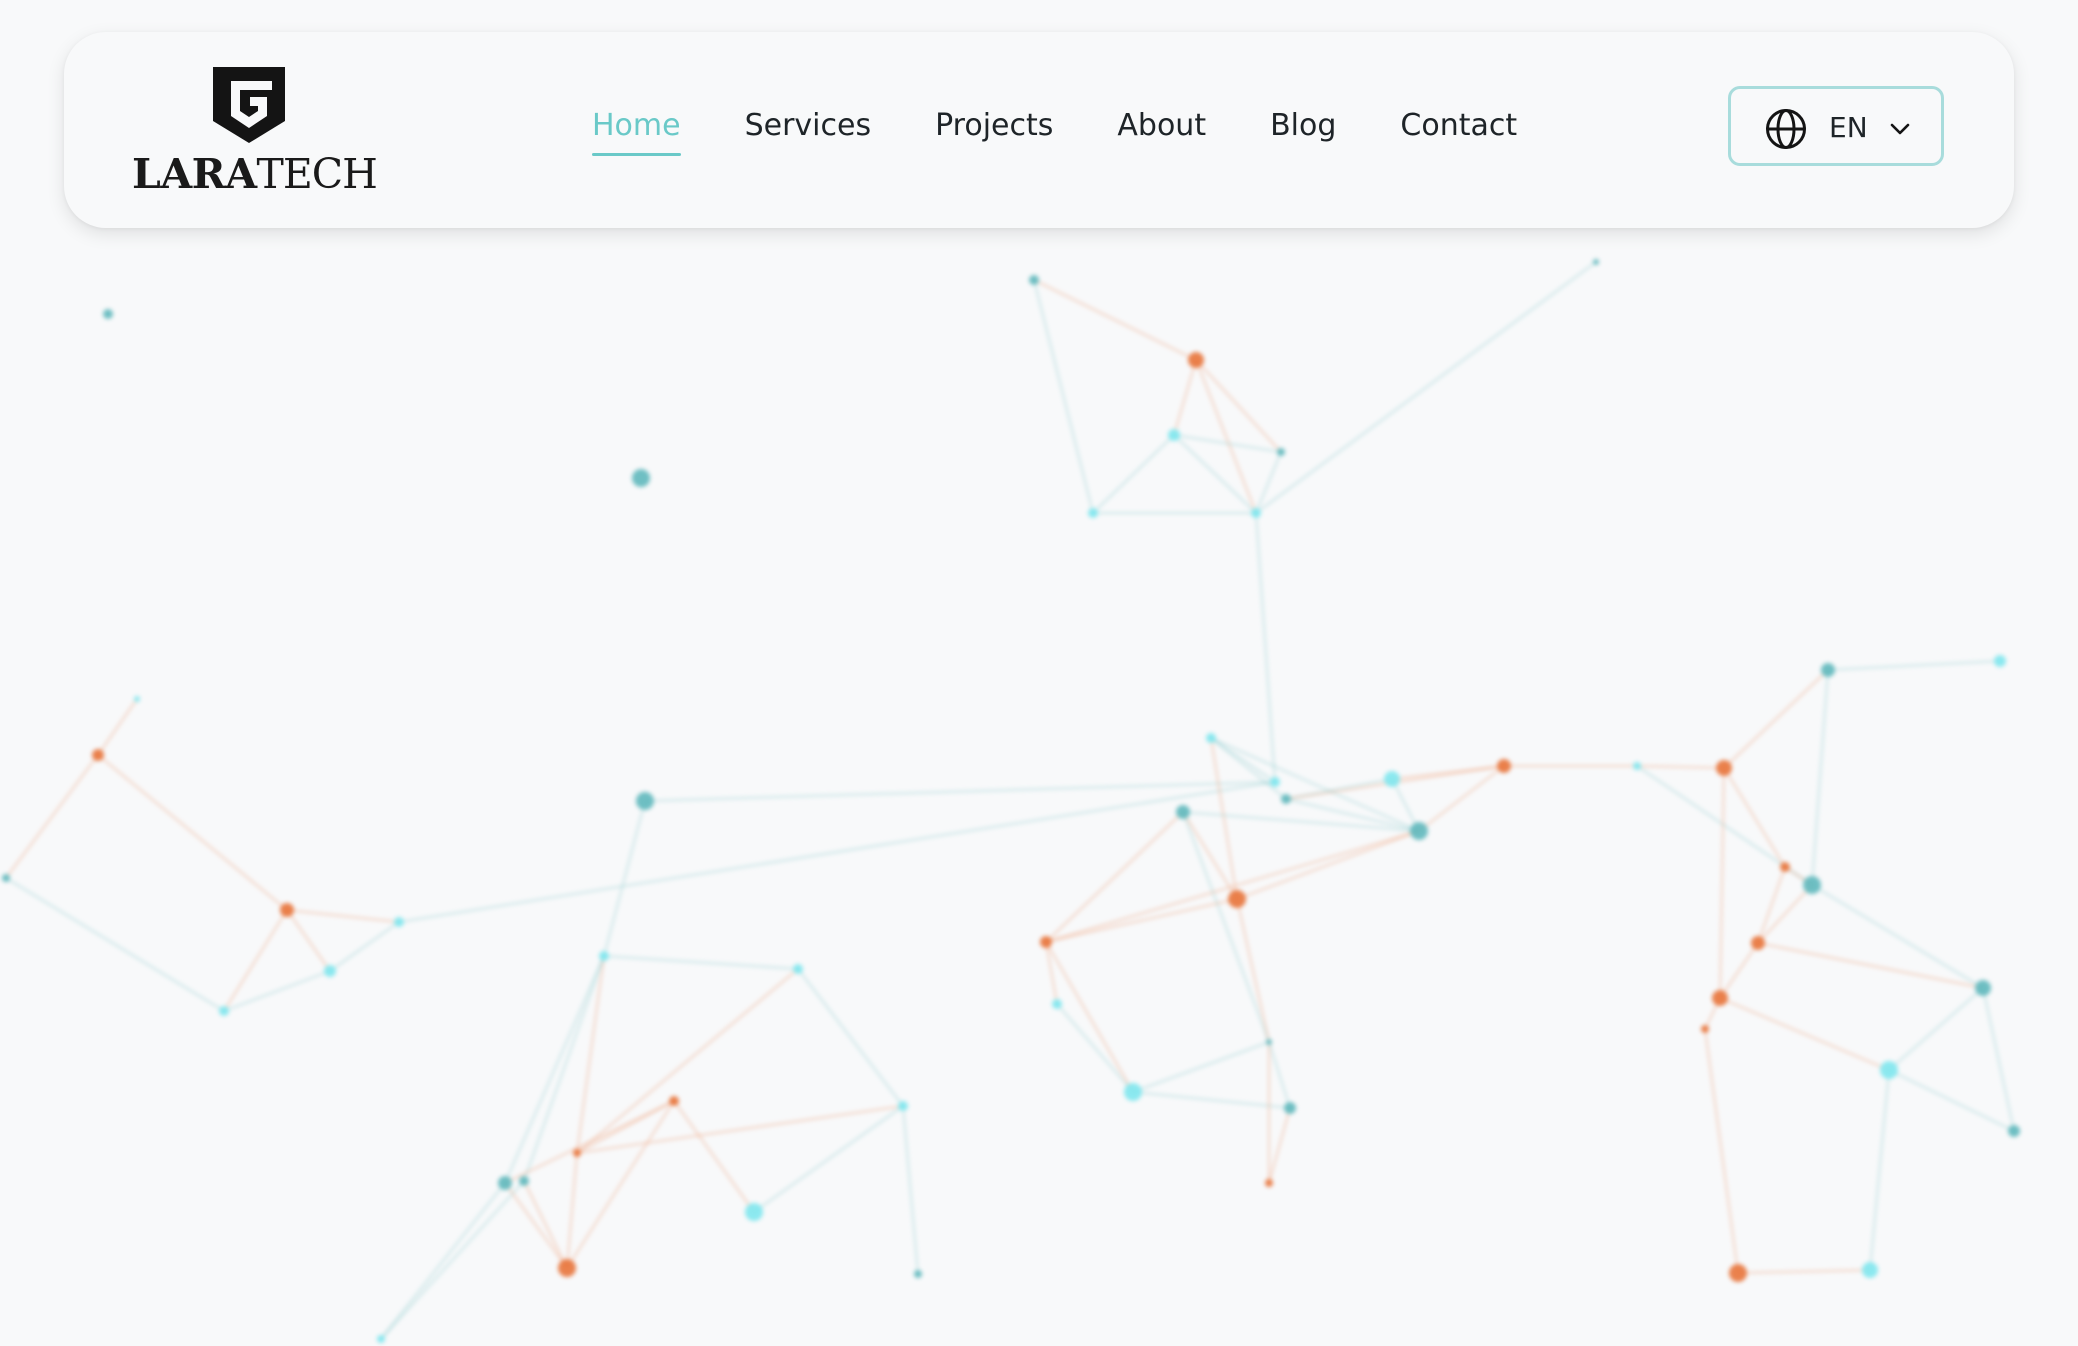 The height and width of the screenshot is (1346, 2078). What do you see at coordinates (1848, 127) in the screenshot?
I see `language-label: EN` at bounding box center [1848, 127].